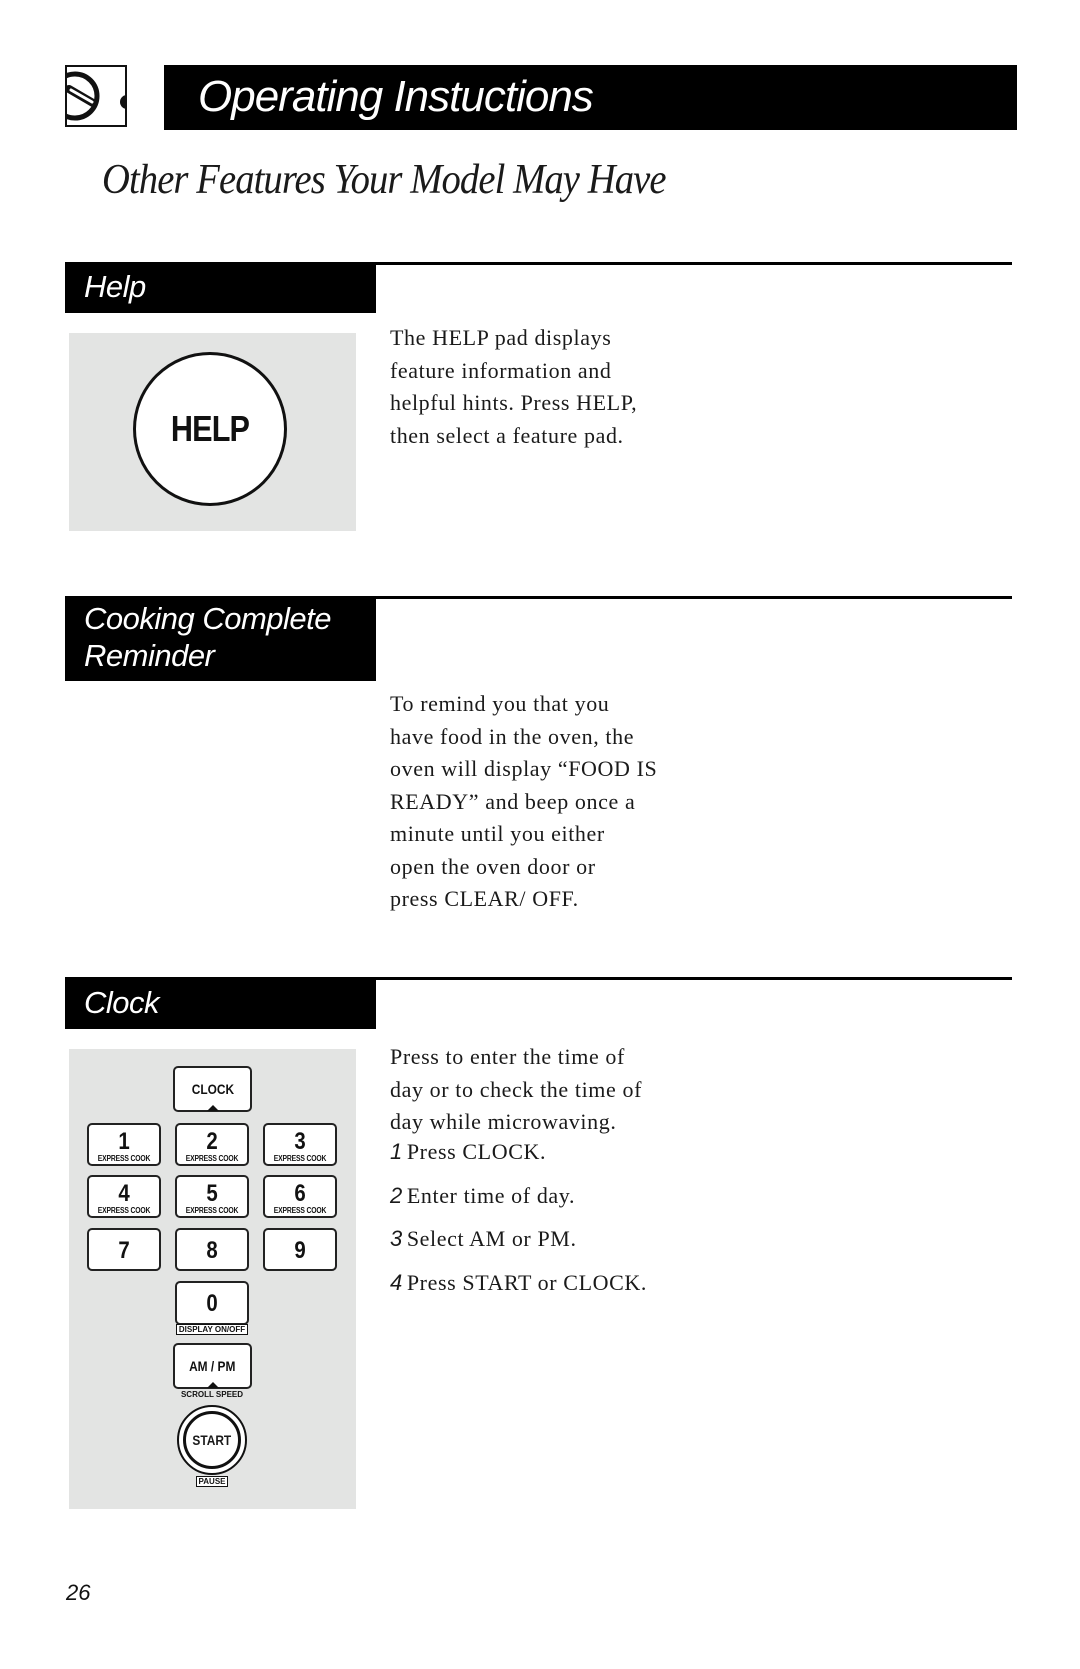 The image size is (1080, 1669). What do you see at coordinates (396, 1195) in the screenshot?
I see `step-number: 2` at bounding box center [396, 1195].